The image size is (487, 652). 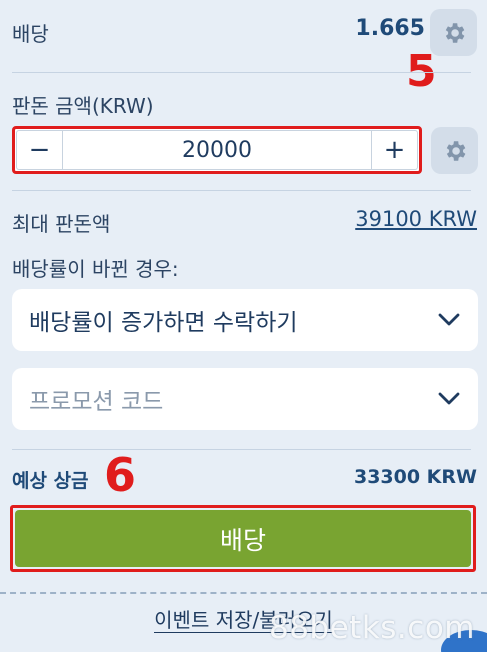 I want to click on watermark: 88betks.com, so click(x=371, y=628).